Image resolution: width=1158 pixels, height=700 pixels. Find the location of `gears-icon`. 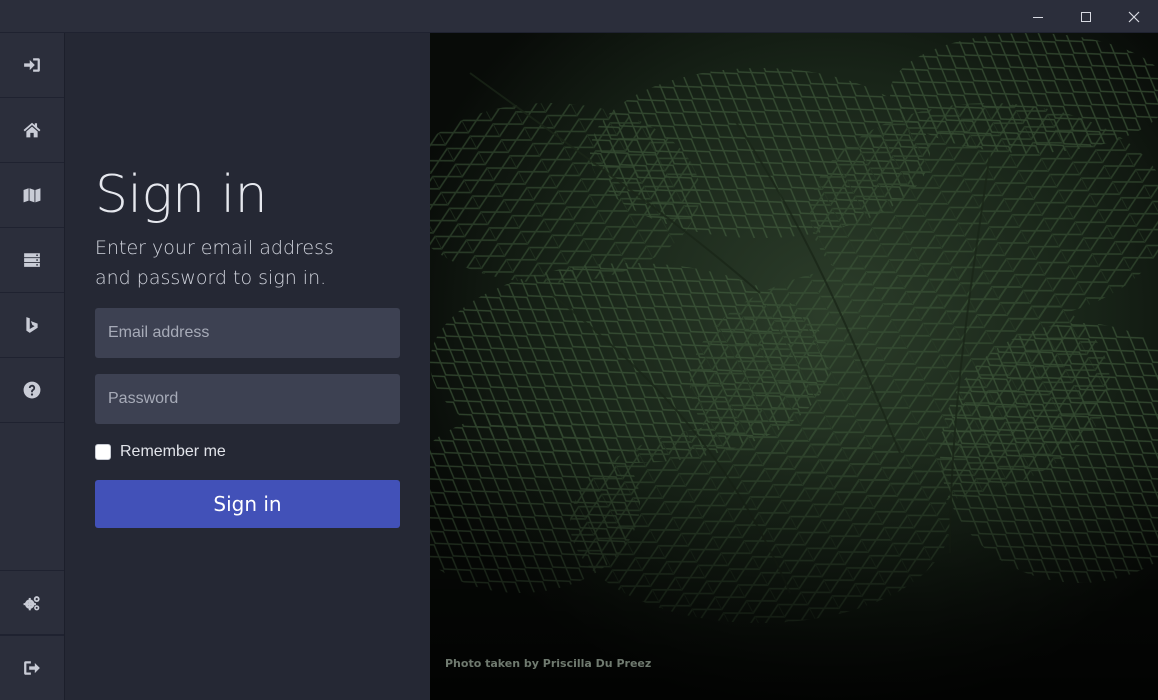

gears-icon is located at coordinates (31, 602).